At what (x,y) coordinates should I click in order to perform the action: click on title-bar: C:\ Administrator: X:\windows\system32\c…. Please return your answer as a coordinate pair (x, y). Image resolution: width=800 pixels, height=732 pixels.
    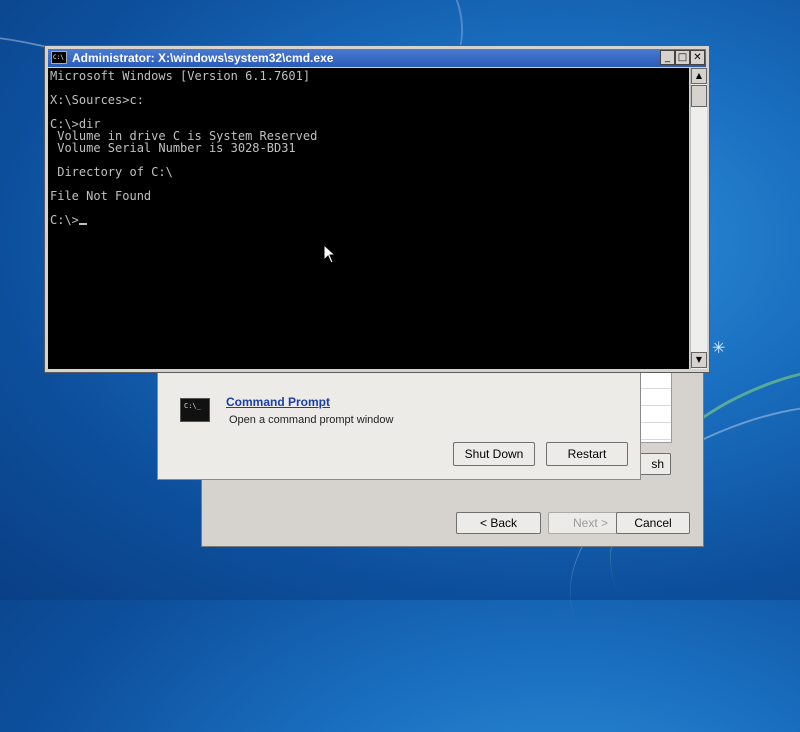
    Looking at the image, I should click on (377, 58).